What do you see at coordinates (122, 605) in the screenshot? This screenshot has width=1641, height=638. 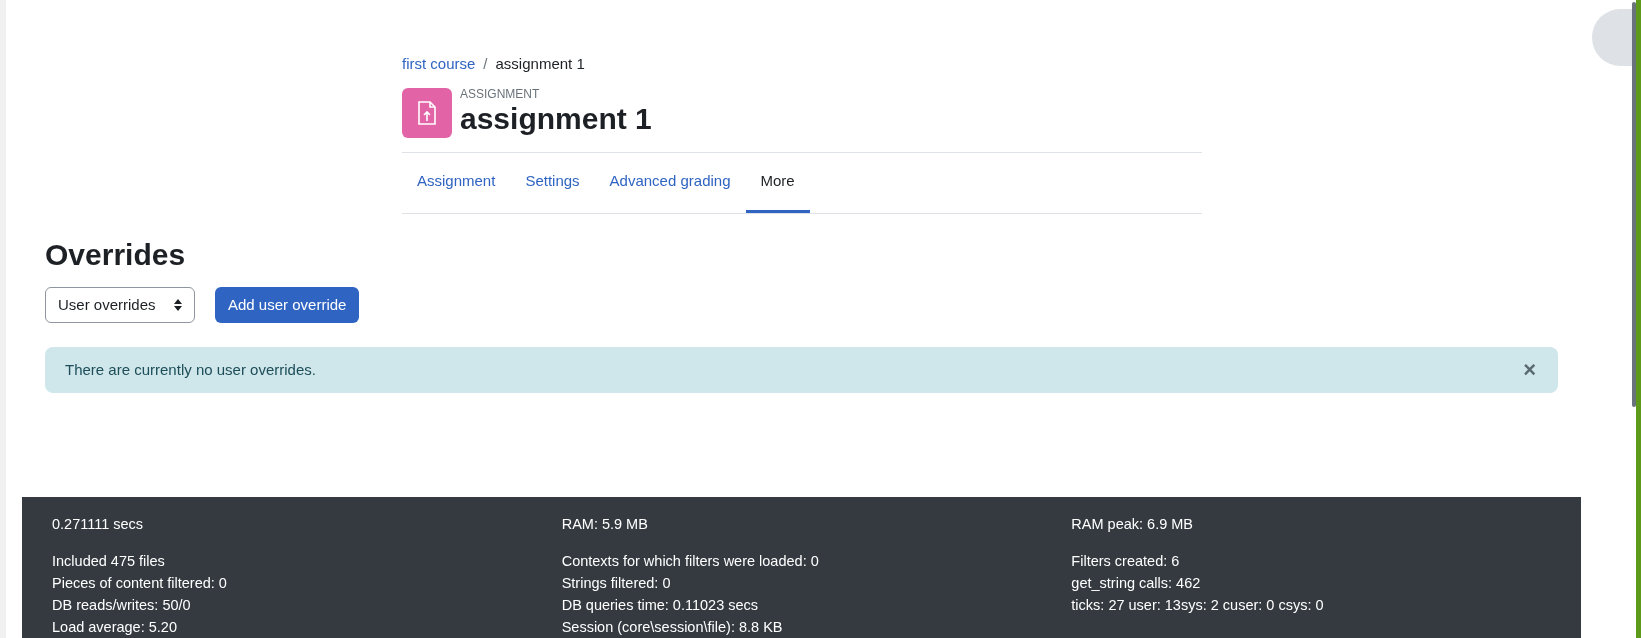 I see `footer-stat: DB reads/writes: 50/0` at bounding box center [122, 605].